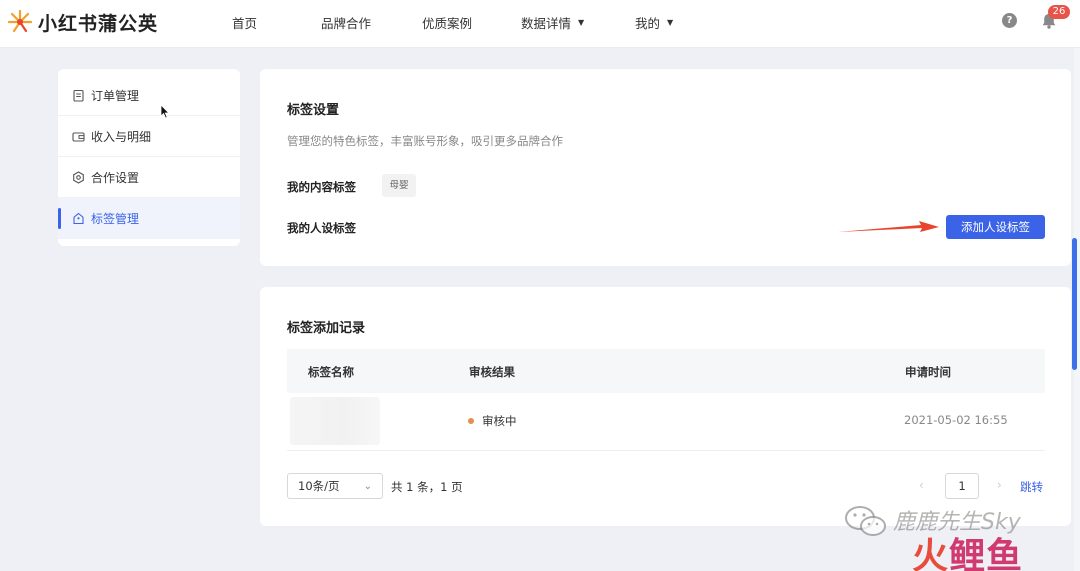 This screenshot has height=571, width=1080. I want to click on sidebar-item-label: 订单管理, so click(115, 95).